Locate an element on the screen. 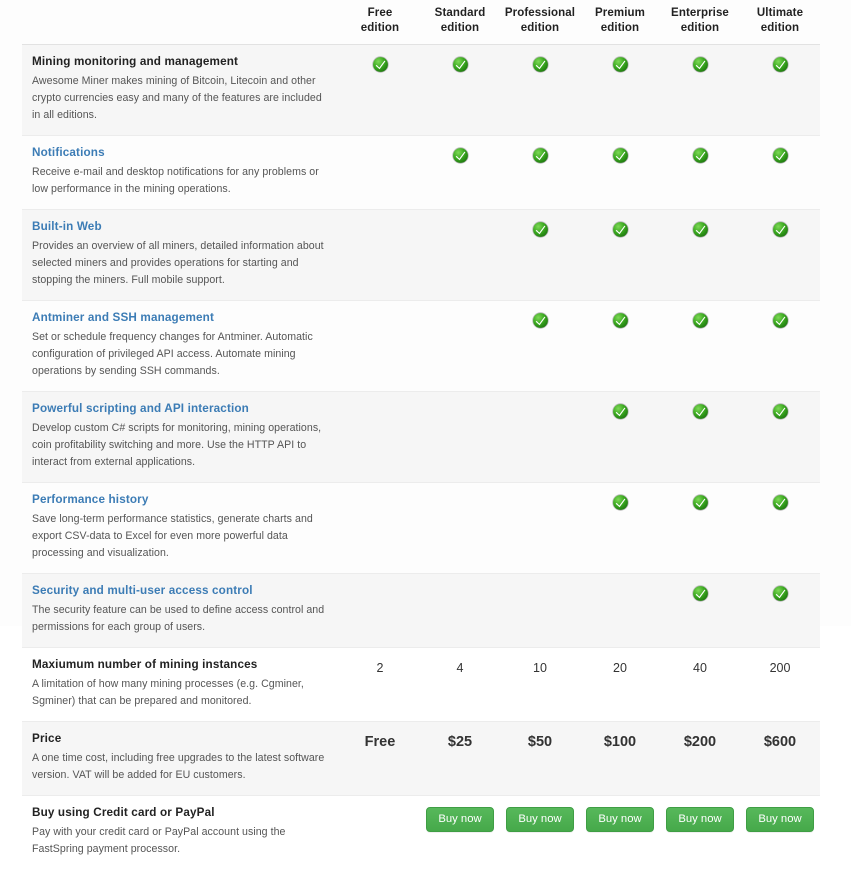  feature-title: Powerful scripting and API interaction is located at coordinates (179, 409).